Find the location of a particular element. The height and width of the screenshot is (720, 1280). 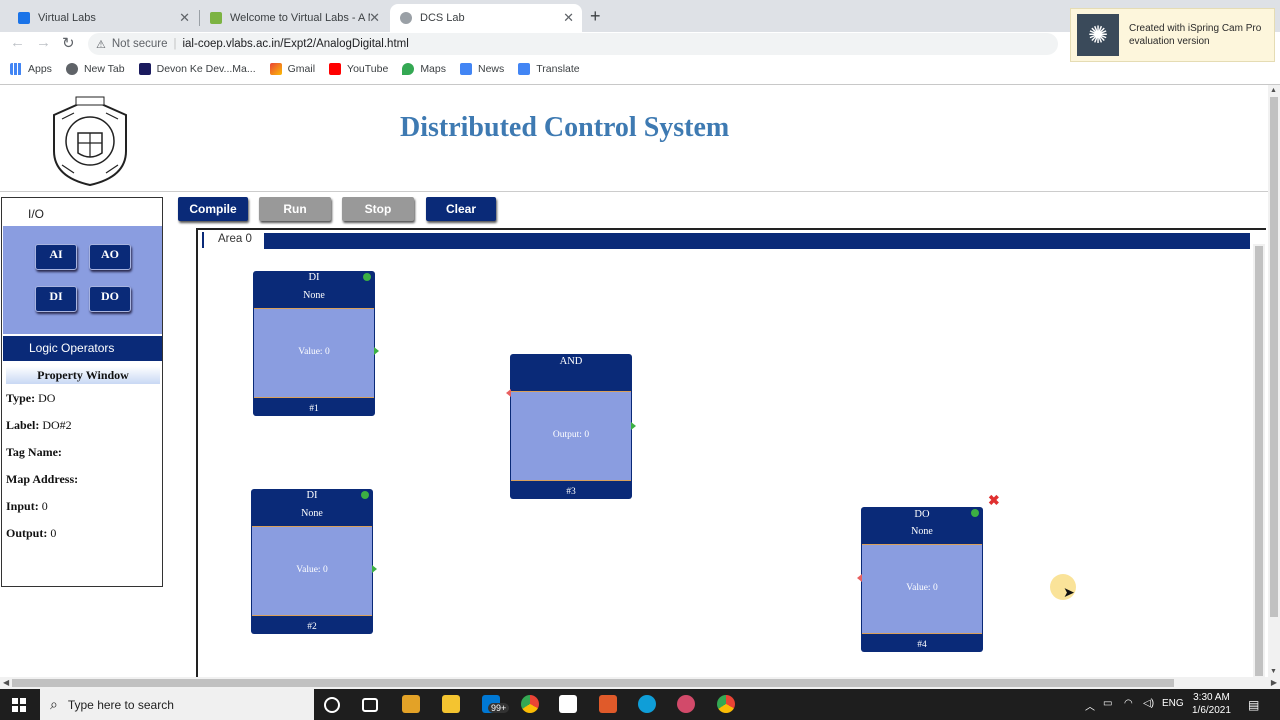

area-tab: Area 0 is located at coordinates (231, 240).